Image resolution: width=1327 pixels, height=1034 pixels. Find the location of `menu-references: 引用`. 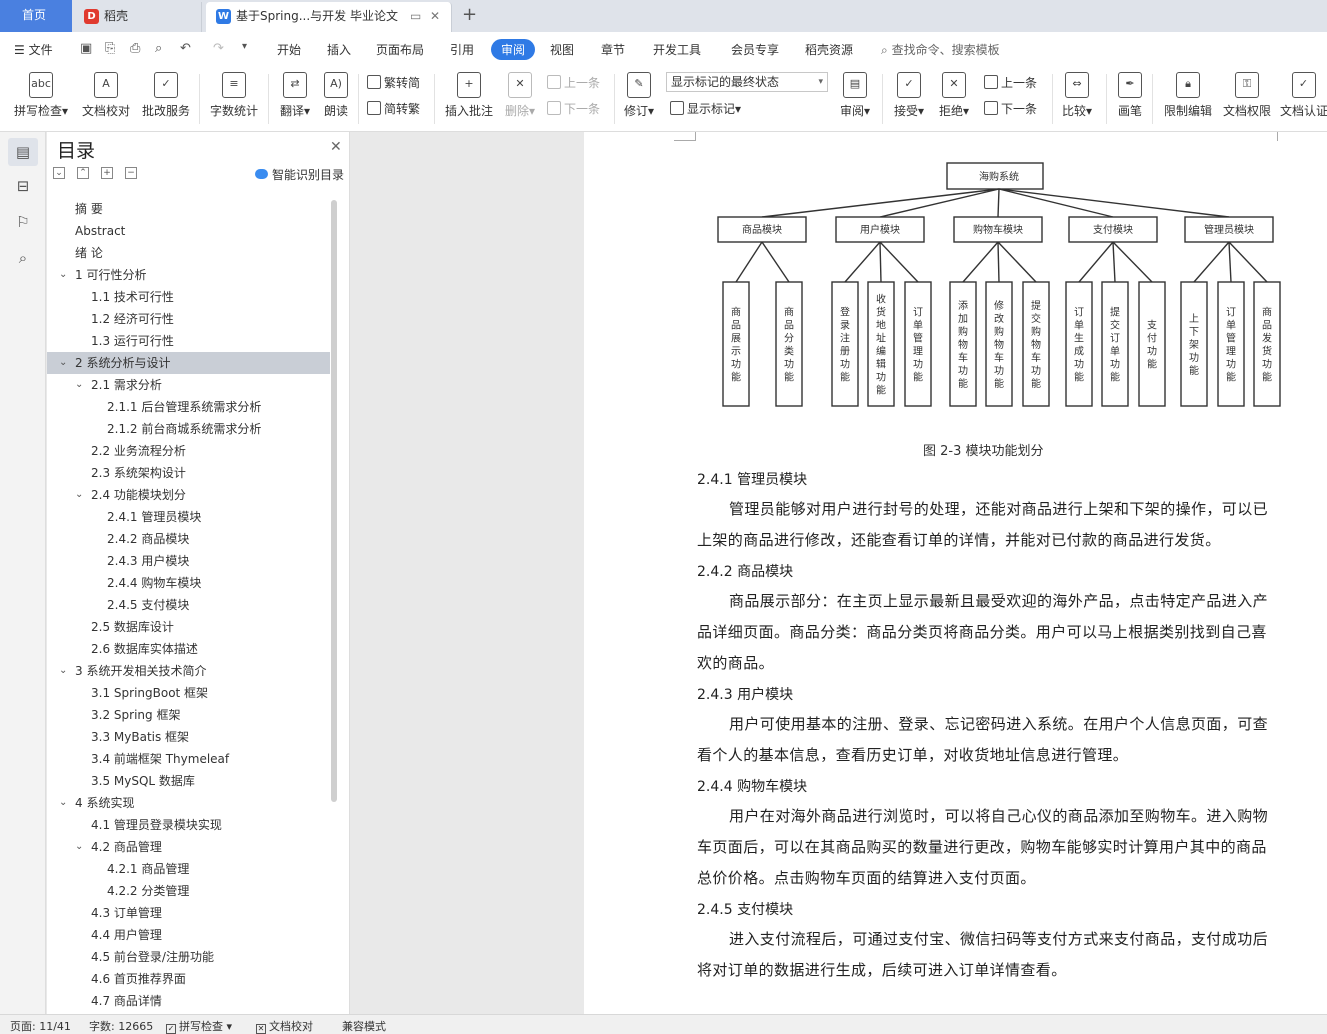

menu-references: 引用 is located at coordinates (462, 49).